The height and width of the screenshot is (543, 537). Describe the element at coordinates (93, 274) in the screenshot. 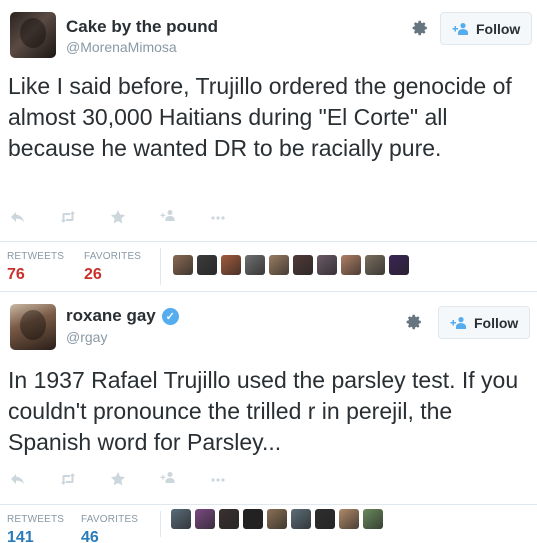

I see `favorites-count: 26` at that location.